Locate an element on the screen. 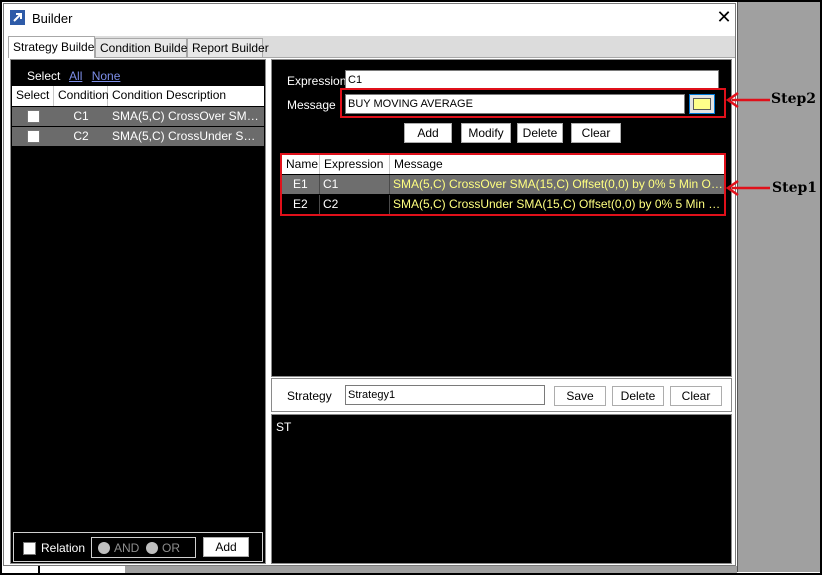  column-header-description: Condition Description is located at coordinates (186, 96).